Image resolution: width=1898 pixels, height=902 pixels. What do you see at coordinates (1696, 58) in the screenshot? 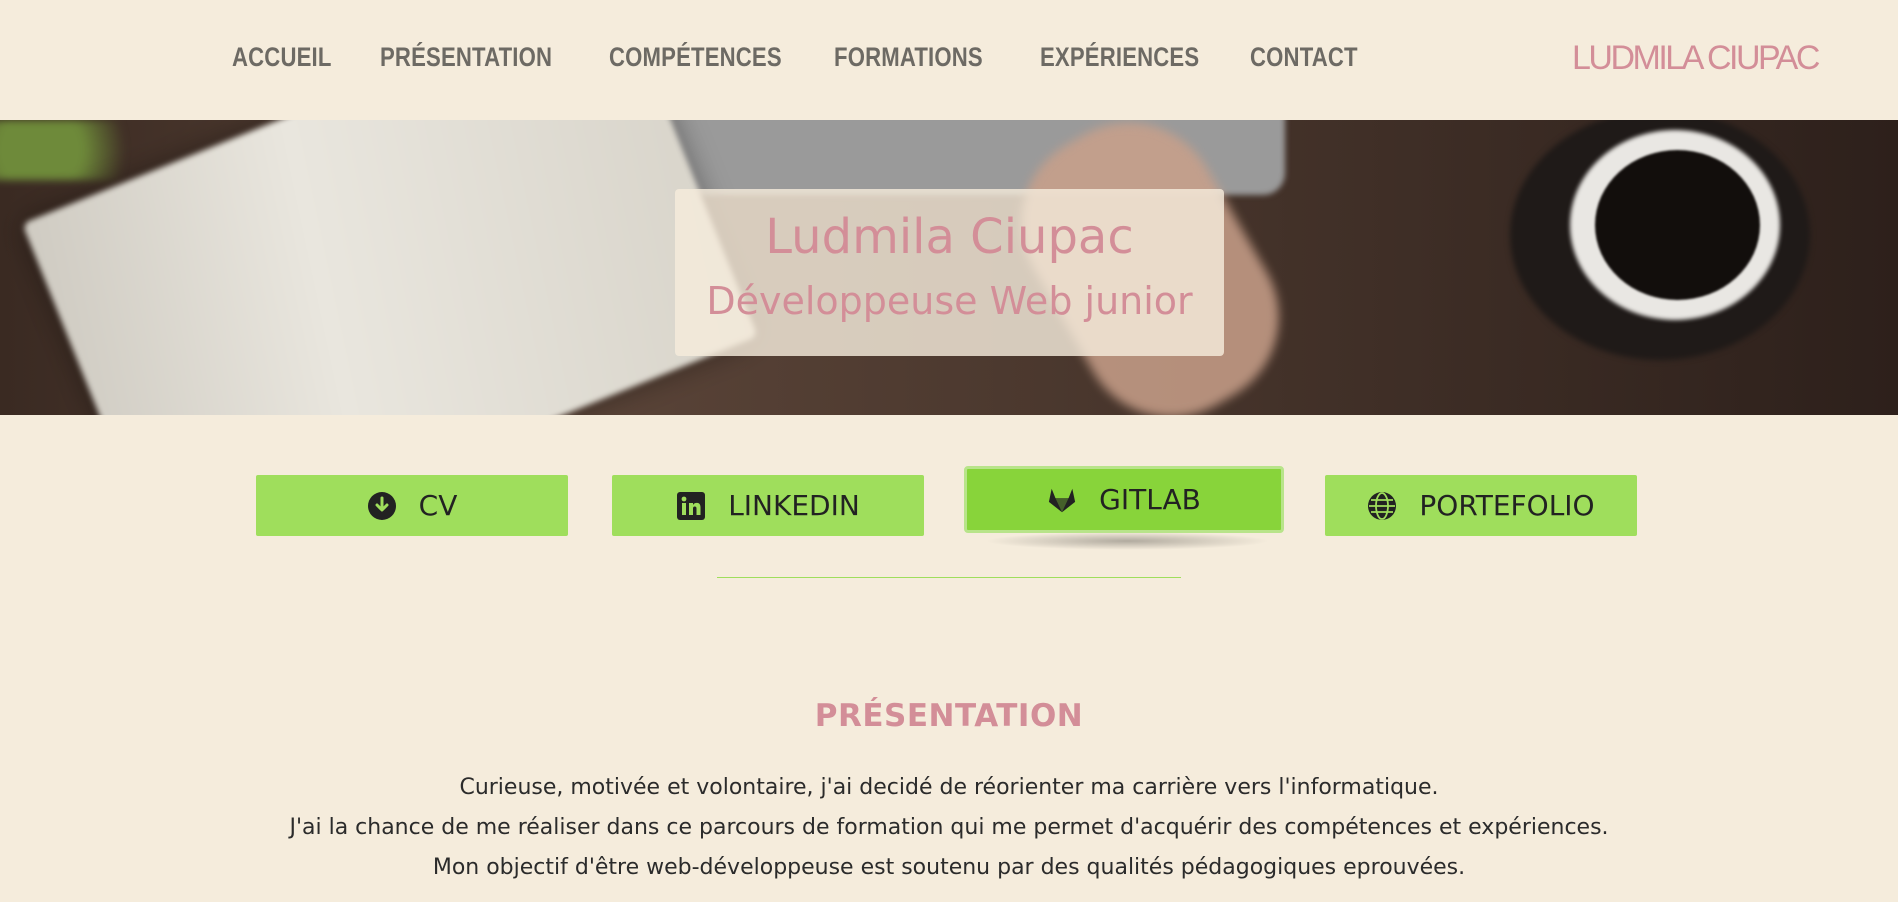
I see `brand-logo: LUDMILA CIUPAC` at bounding box center [1696, 58].